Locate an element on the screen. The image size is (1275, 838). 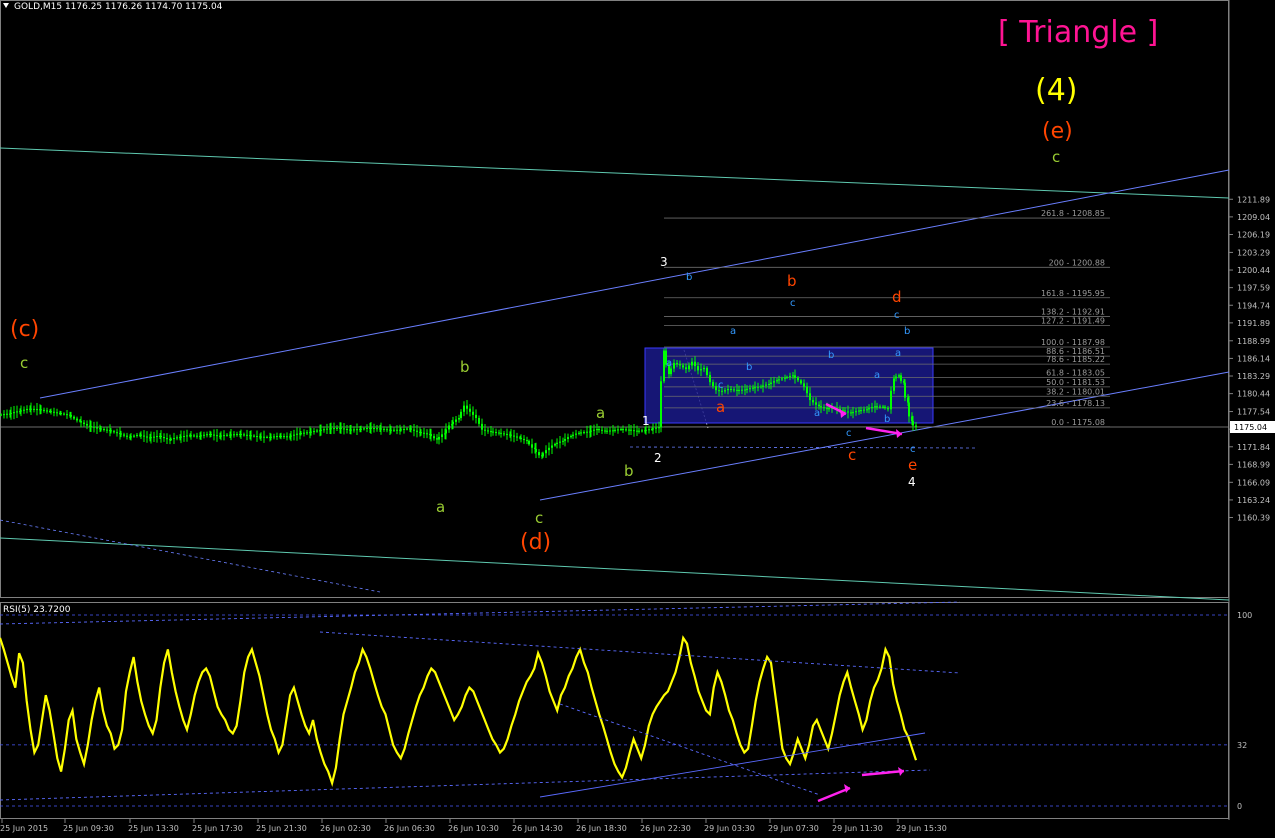
rsi-trendline-upper is located at coordinates (480, 613).